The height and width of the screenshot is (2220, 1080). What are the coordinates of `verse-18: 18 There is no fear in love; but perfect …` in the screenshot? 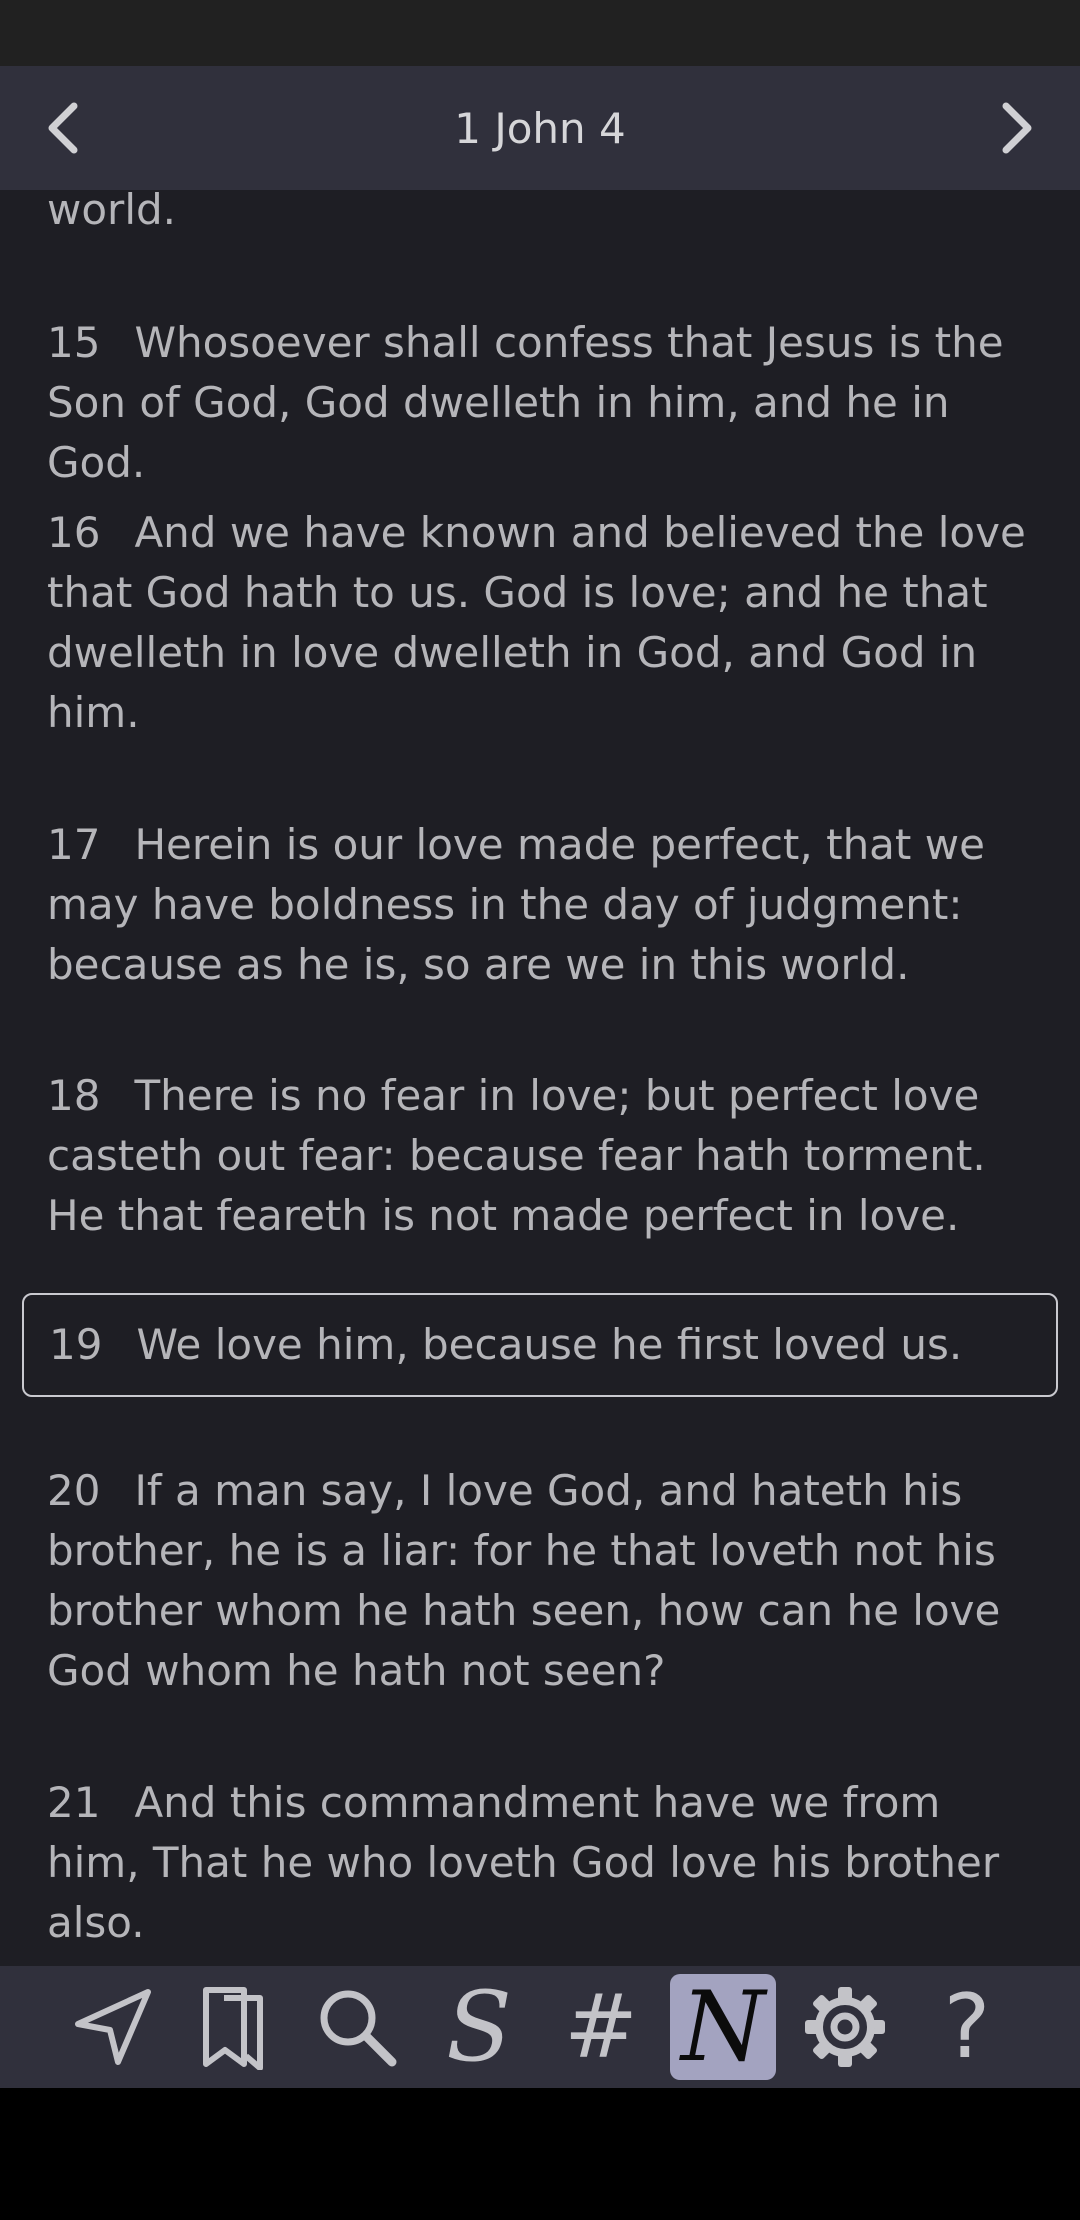 It's located at (540, 1156).